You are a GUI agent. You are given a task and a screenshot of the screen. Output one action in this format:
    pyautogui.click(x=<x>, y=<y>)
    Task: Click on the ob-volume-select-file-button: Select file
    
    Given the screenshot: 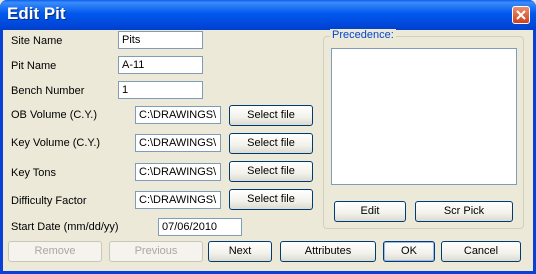 What is the action you would take?
    pyautogui.click(x=271, y=115)
    